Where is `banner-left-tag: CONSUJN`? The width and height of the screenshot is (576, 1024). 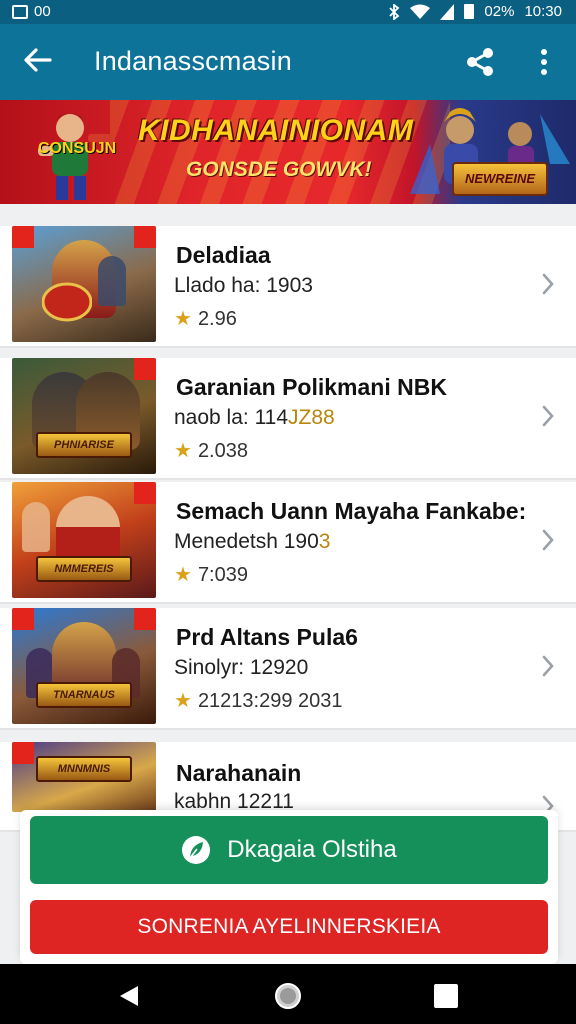
banner-left-tag: CONSUJN is located at coordinates (77, 148).